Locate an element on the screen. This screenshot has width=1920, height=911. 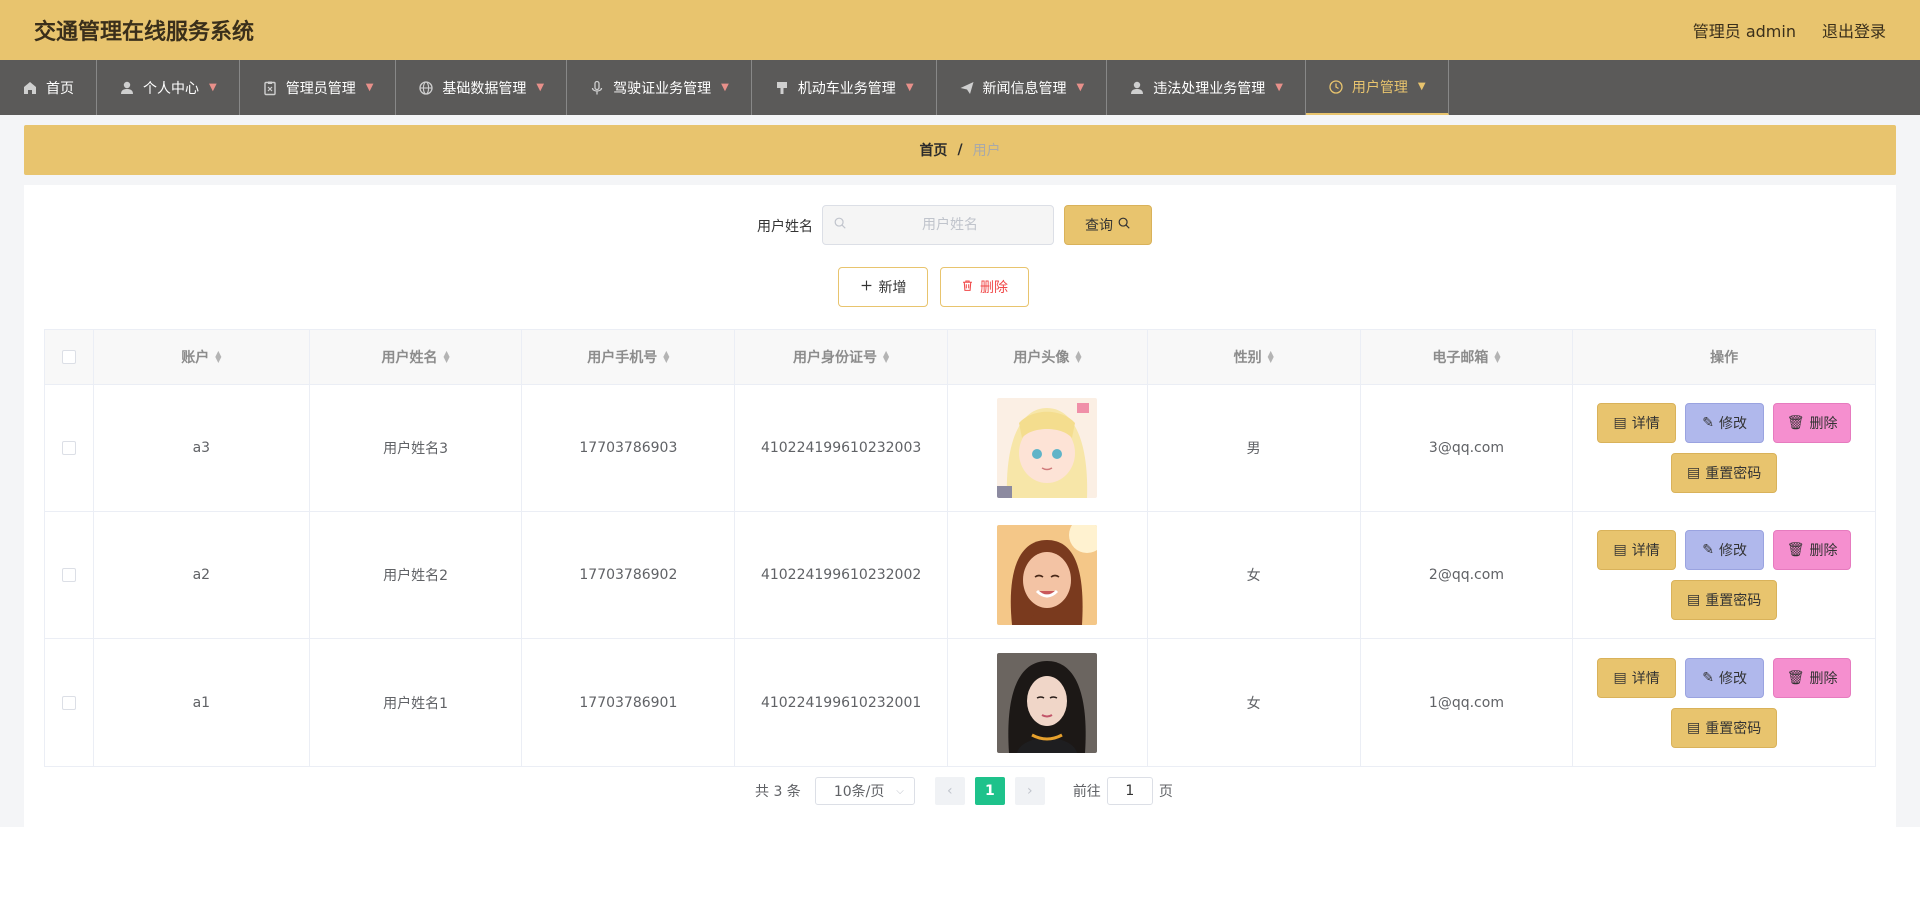
search-input is located at coordinates (950, 225).